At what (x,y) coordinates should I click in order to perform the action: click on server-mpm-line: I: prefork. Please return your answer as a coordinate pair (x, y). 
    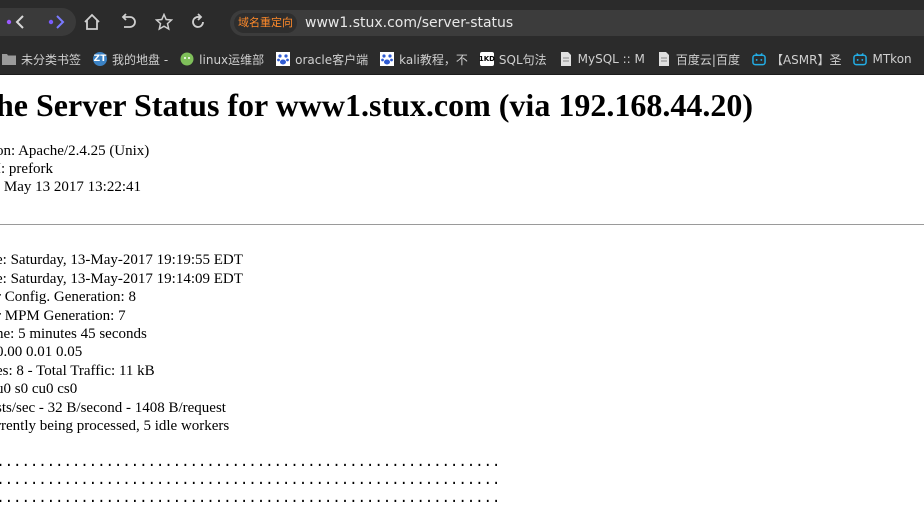
    Looking at the image, I should click on (27, 169).